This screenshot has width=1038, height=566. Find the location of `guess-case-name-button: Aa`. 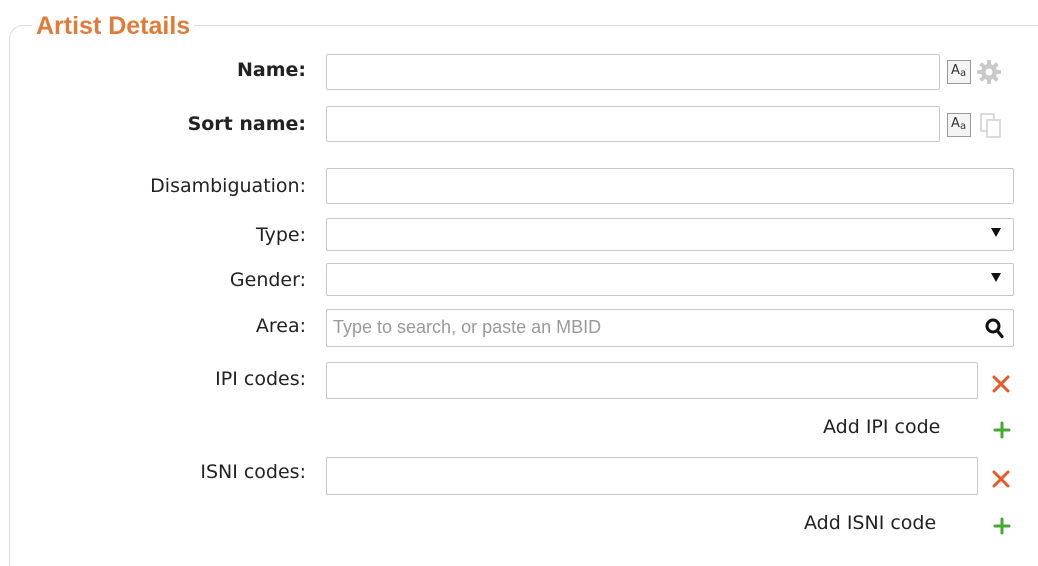

guess-case-name-button: Aa is located at coordinates (959, 72).